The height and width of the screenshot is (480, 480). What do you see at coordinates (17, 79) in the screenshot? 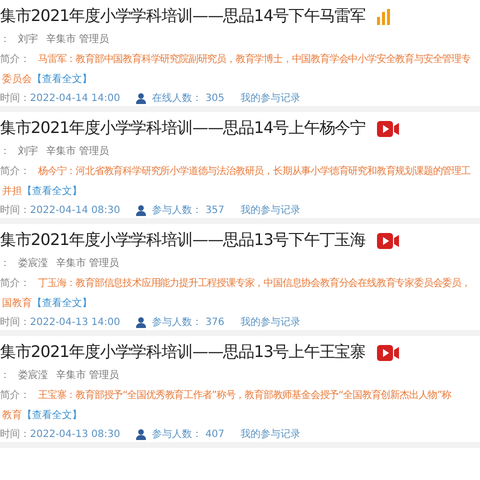
I see `intro-text: 委员会` at bounding box center [17, 79].